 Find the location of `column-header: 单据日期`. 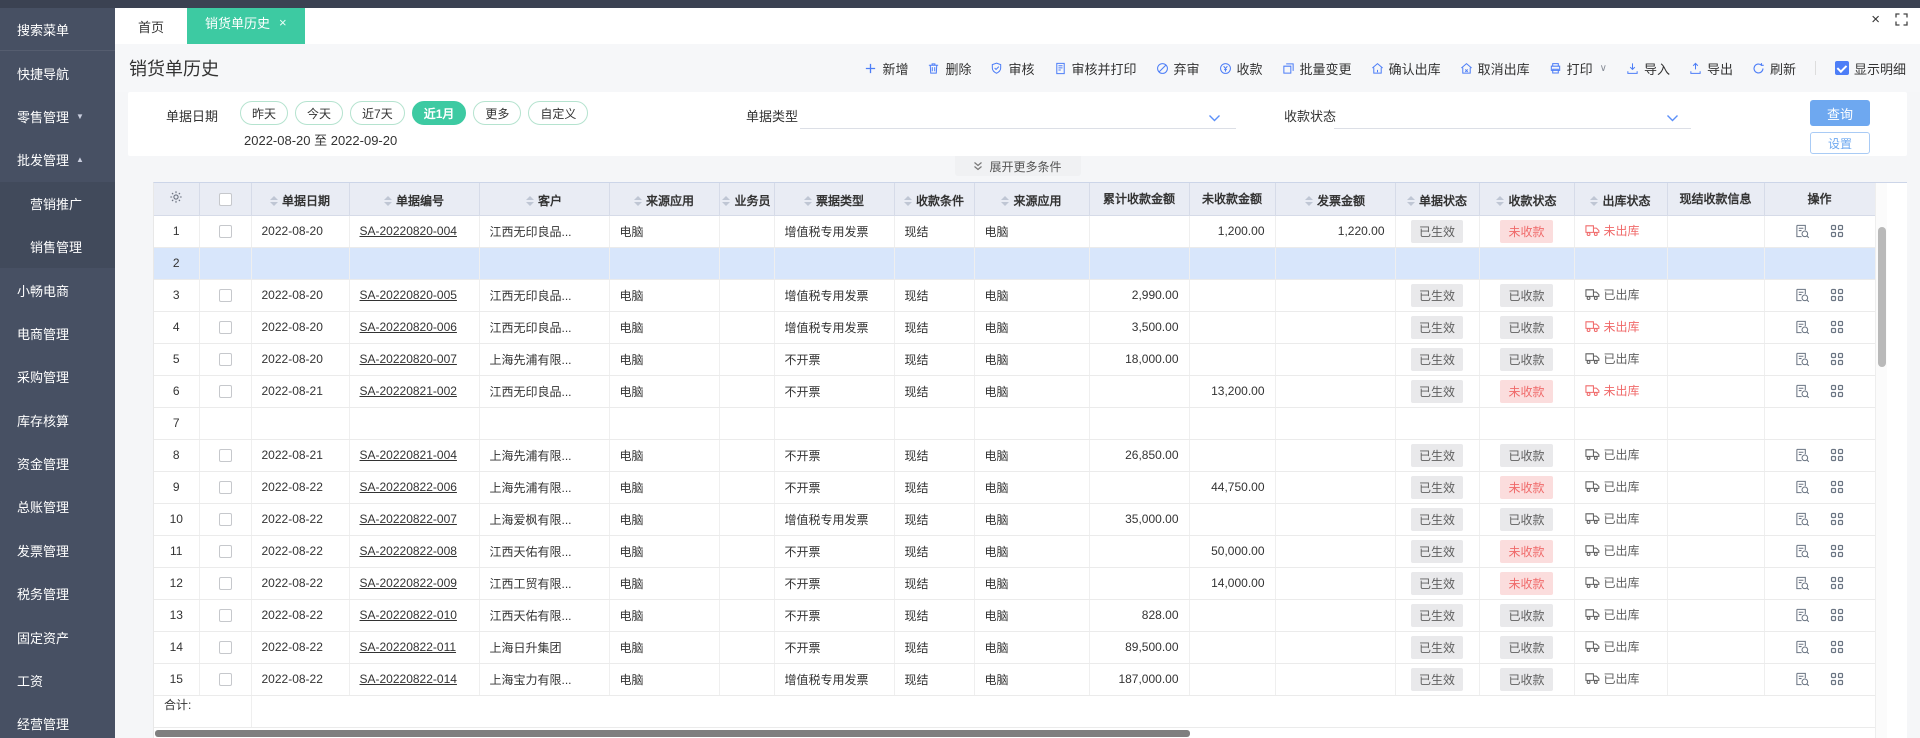

column-header: 单据日期 is located at coordinates (300, 199).